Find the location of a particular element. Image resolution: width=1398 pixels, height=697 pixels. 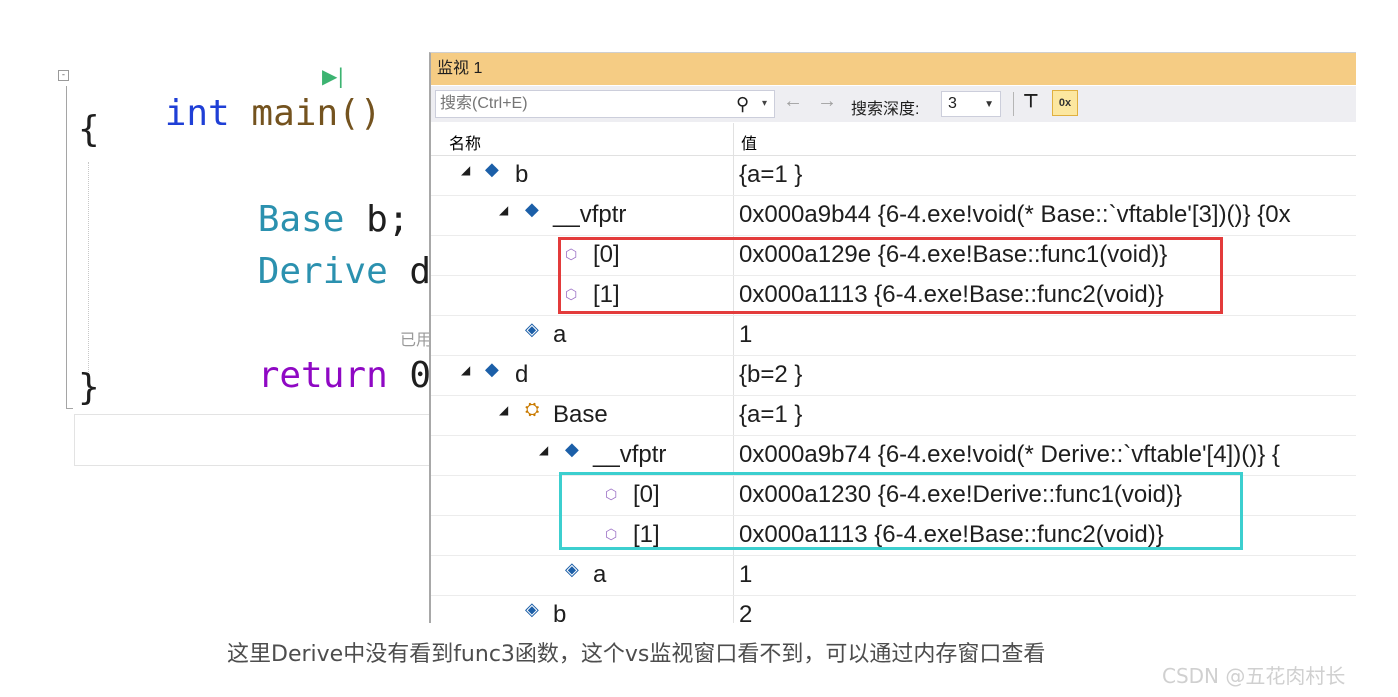

table-row: ◢ ⛭ Base {a=1 } is located at coordinates (893, 416).